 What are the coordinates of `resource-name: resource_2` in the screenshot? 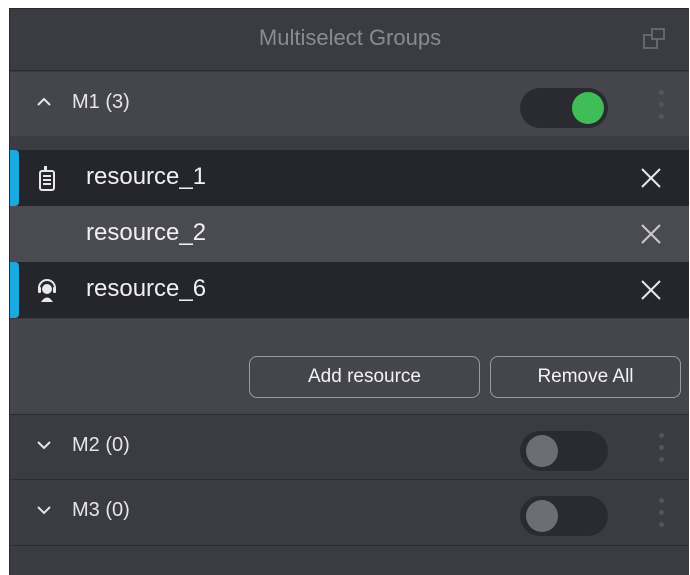 It's located at (146, 232).